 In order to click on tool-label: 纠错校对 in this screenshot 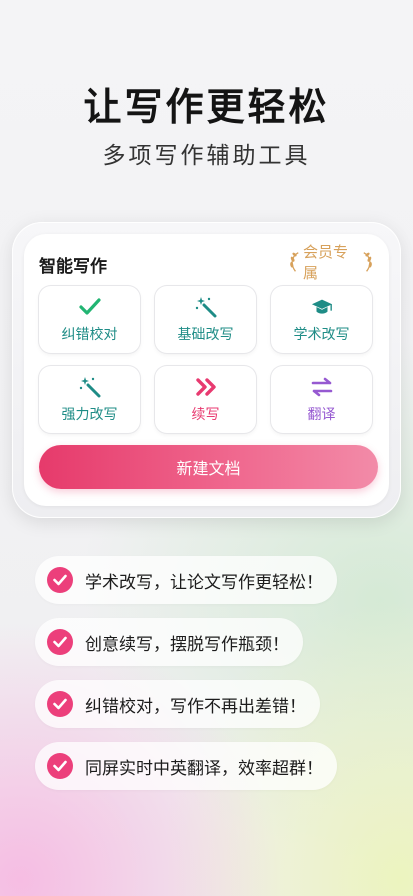, I will do `click(89, 334)`.